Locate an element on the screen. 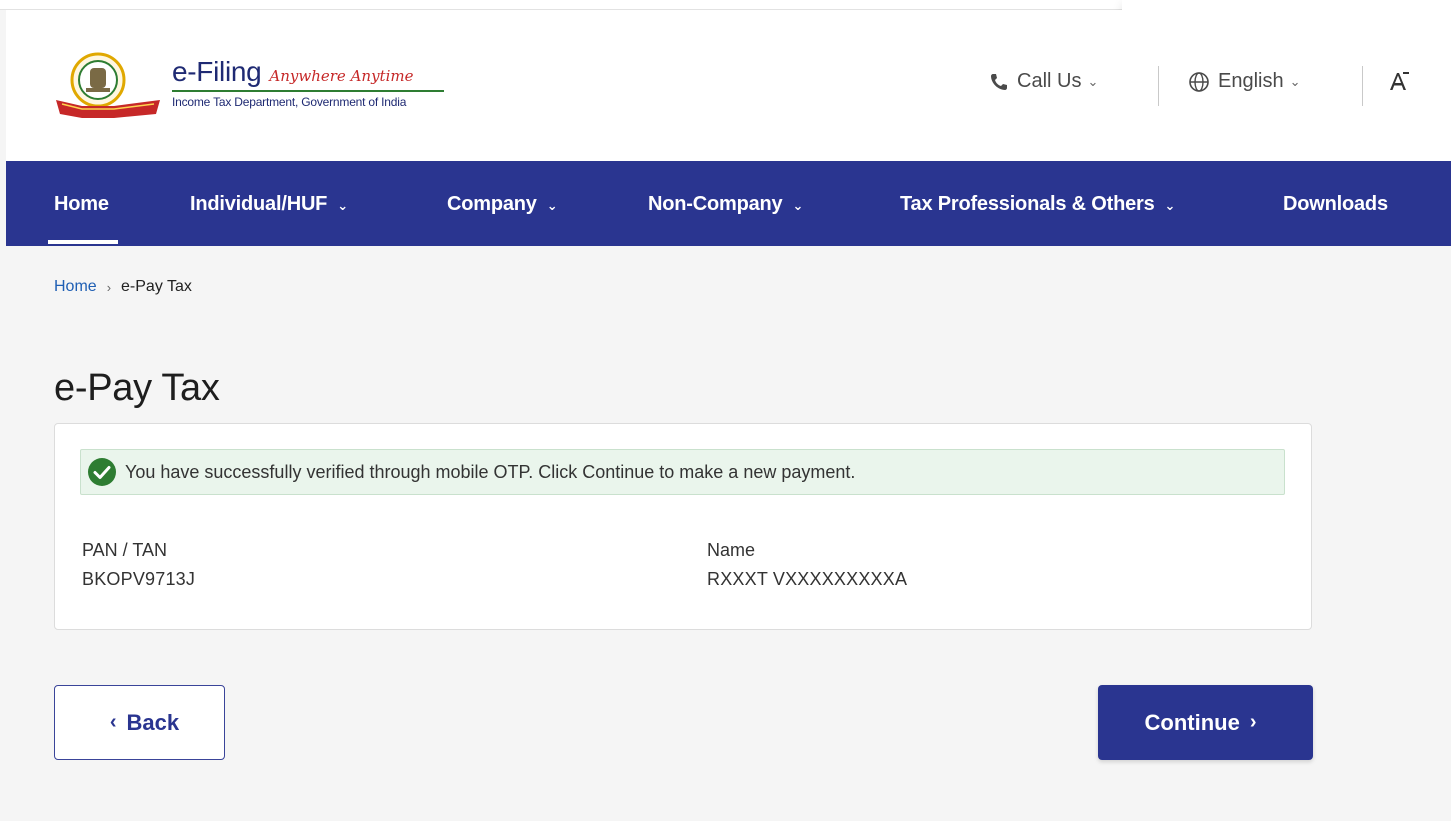  check-circle-icon is located at coordinates (102, 472).